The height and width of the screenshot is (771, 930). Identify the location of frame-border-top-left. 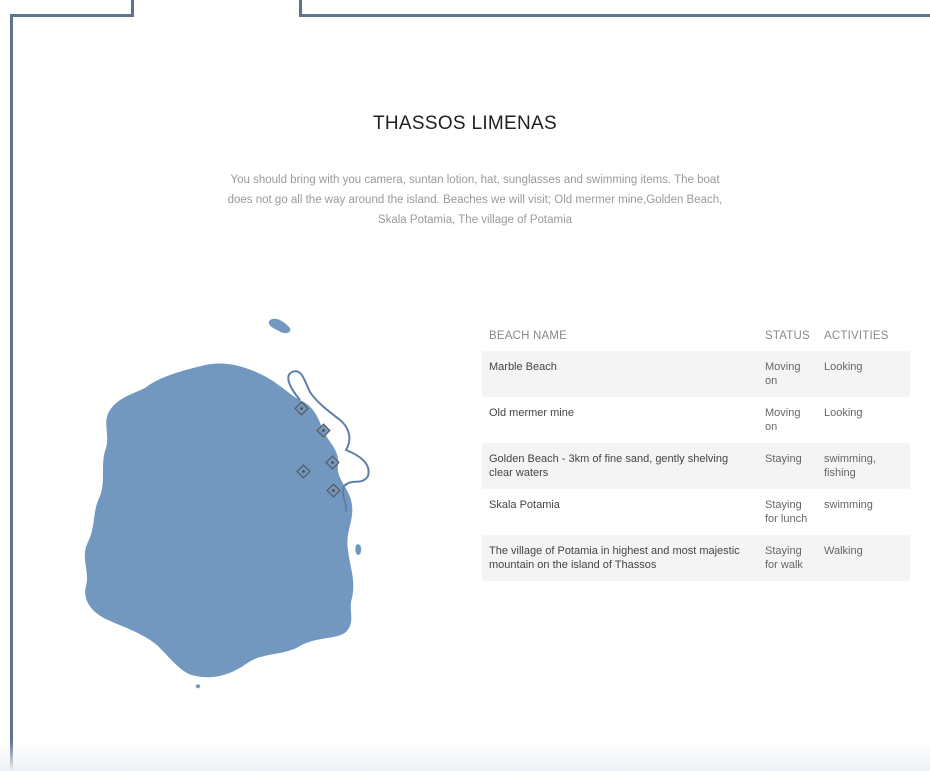
(72, 15).